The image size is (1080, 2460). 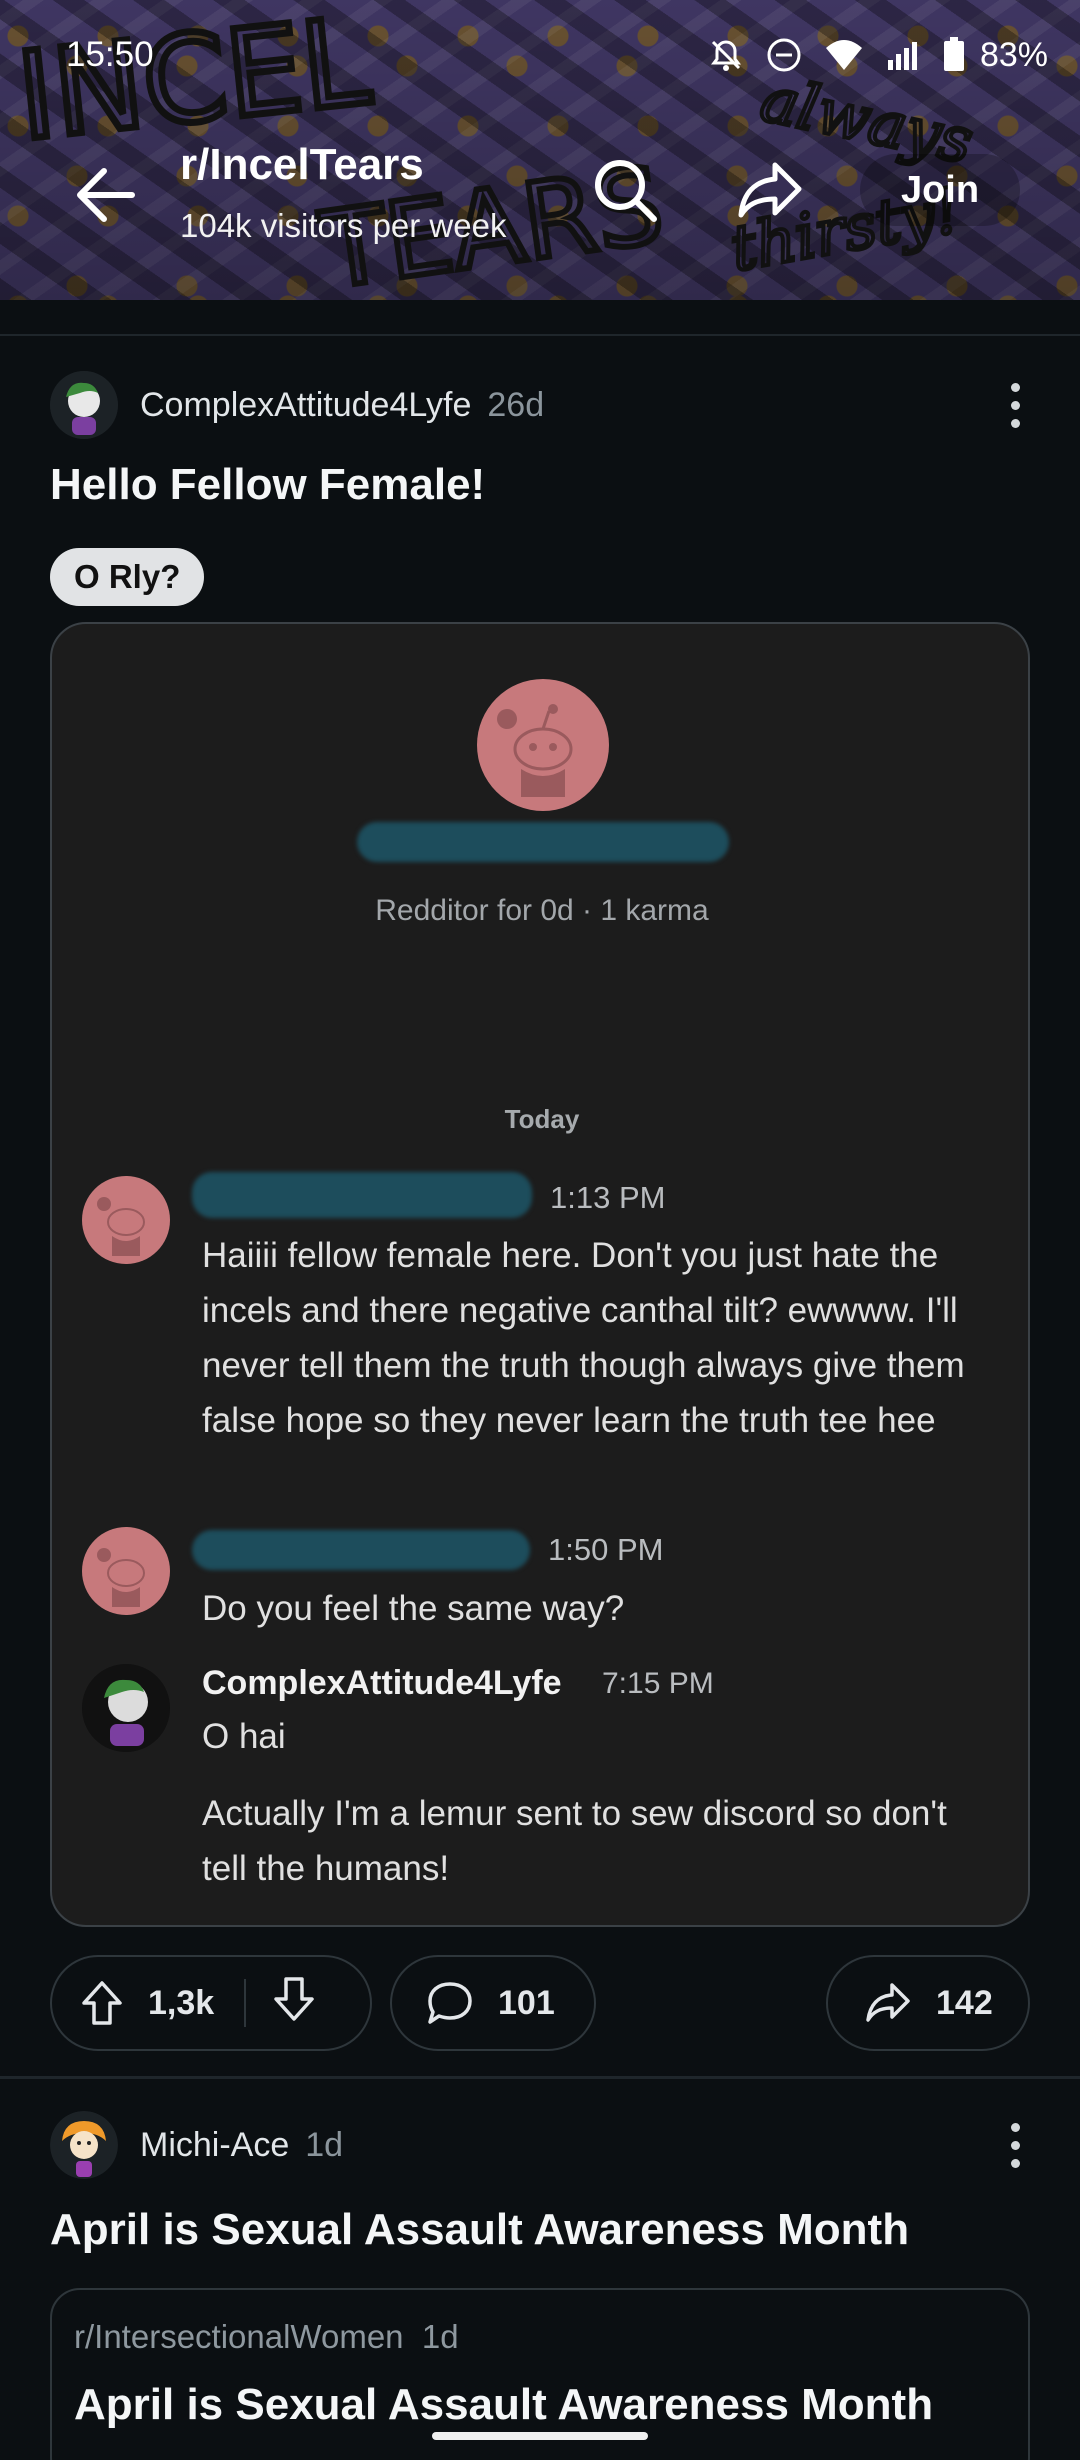 What do you see at coordinates (382, 1683) in the screenshot?
I see `message-sender: ComplexAttitude4Lyfe` at bounding box center [382, 1683].